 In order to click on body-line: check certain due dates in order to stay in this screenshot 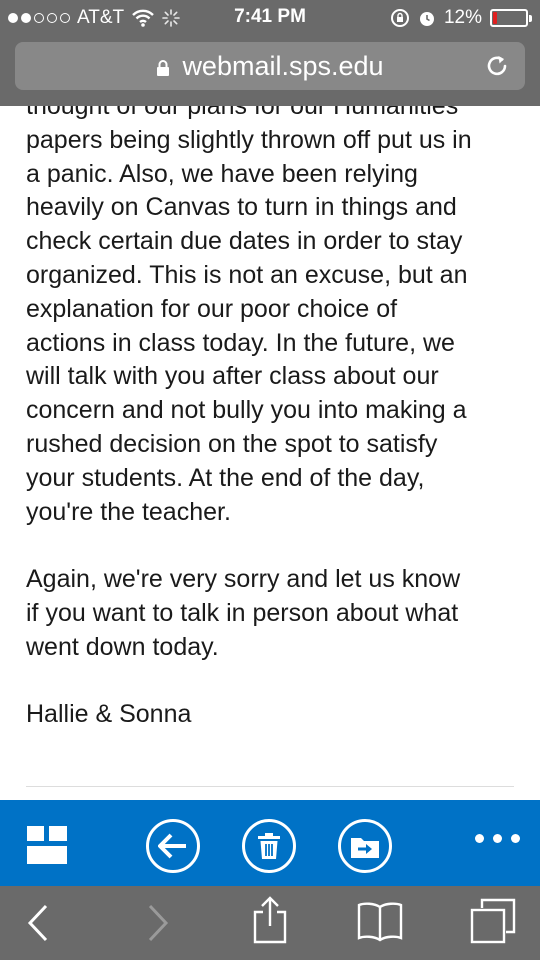, I will do `click(244, 241)`.